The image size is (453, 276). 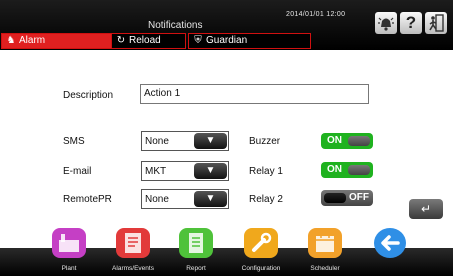 What do you see at coordinates (87, 199) in the screenshot?
I see `remotepr-label: RemotePR` at bounding box center [87, 199].